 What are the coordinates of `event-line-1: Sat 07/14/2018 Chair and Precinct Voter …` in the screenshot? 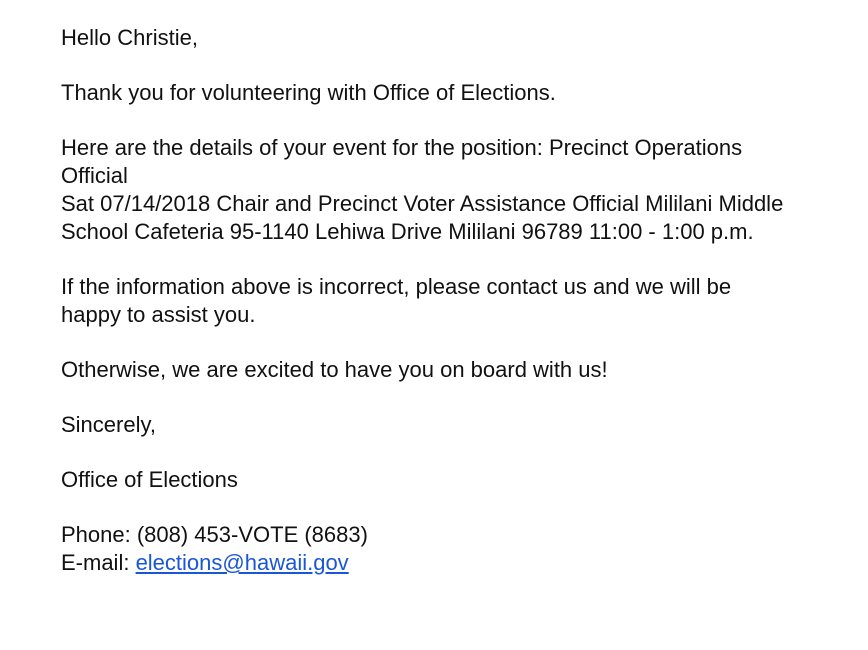 It's located at (422, 203).